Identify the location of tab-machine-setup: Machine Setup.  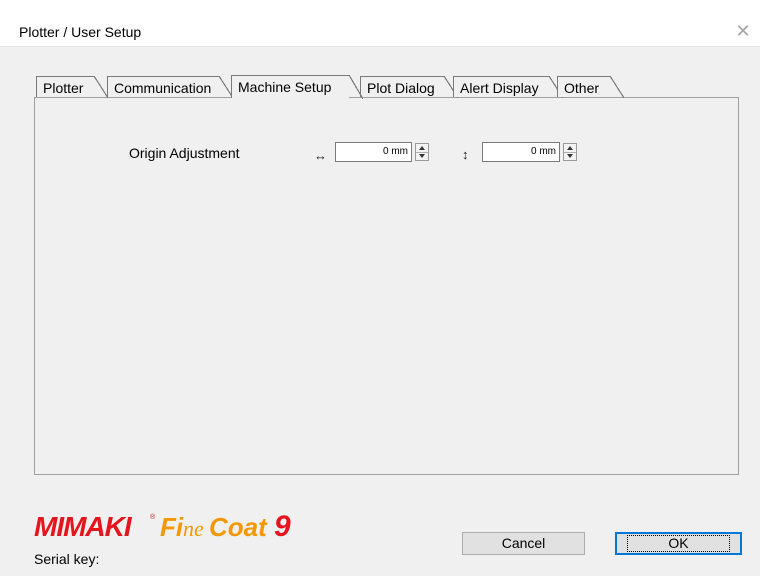
(297, 87).